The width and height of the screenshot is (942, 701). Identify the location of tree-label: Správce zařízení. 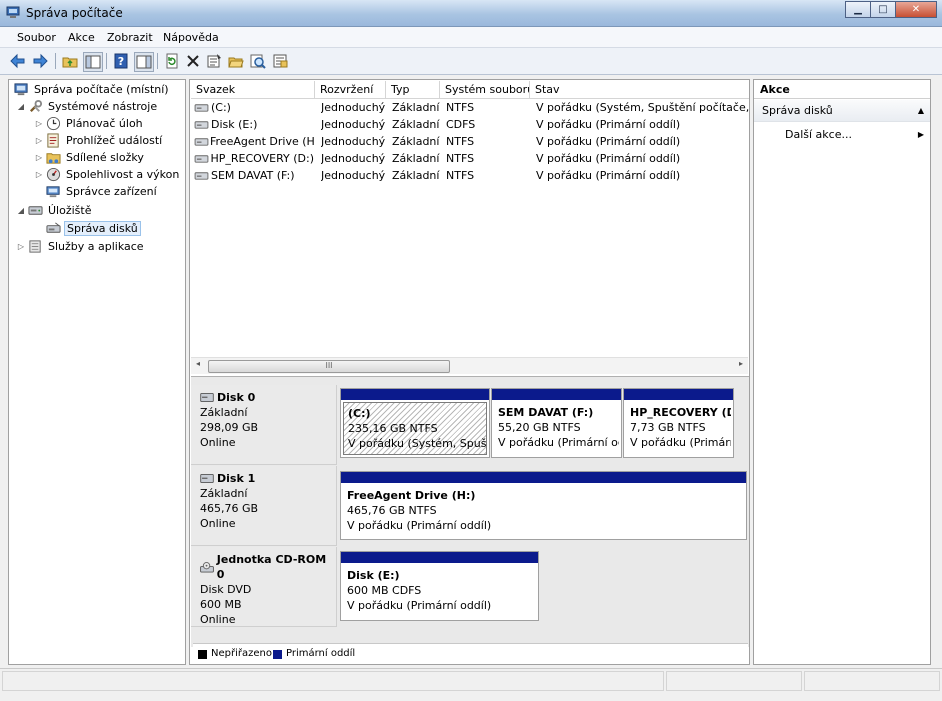
(111, 191).